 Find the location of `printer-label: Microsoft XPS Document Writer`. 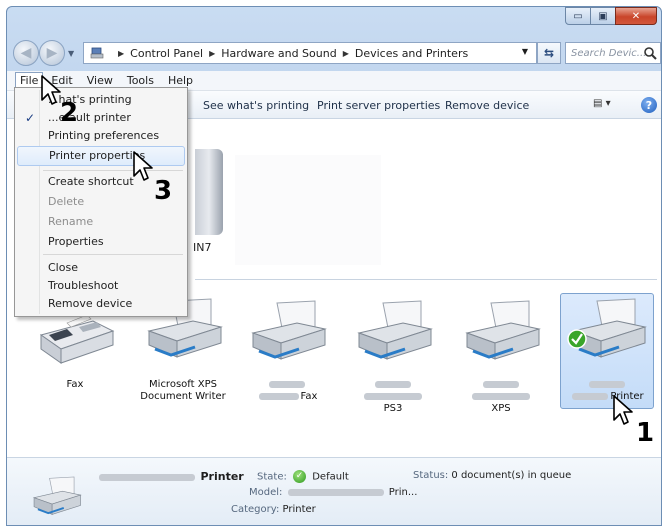

printer-label: Microsoft XPS Document Writer is located at coordinates (183, 391).